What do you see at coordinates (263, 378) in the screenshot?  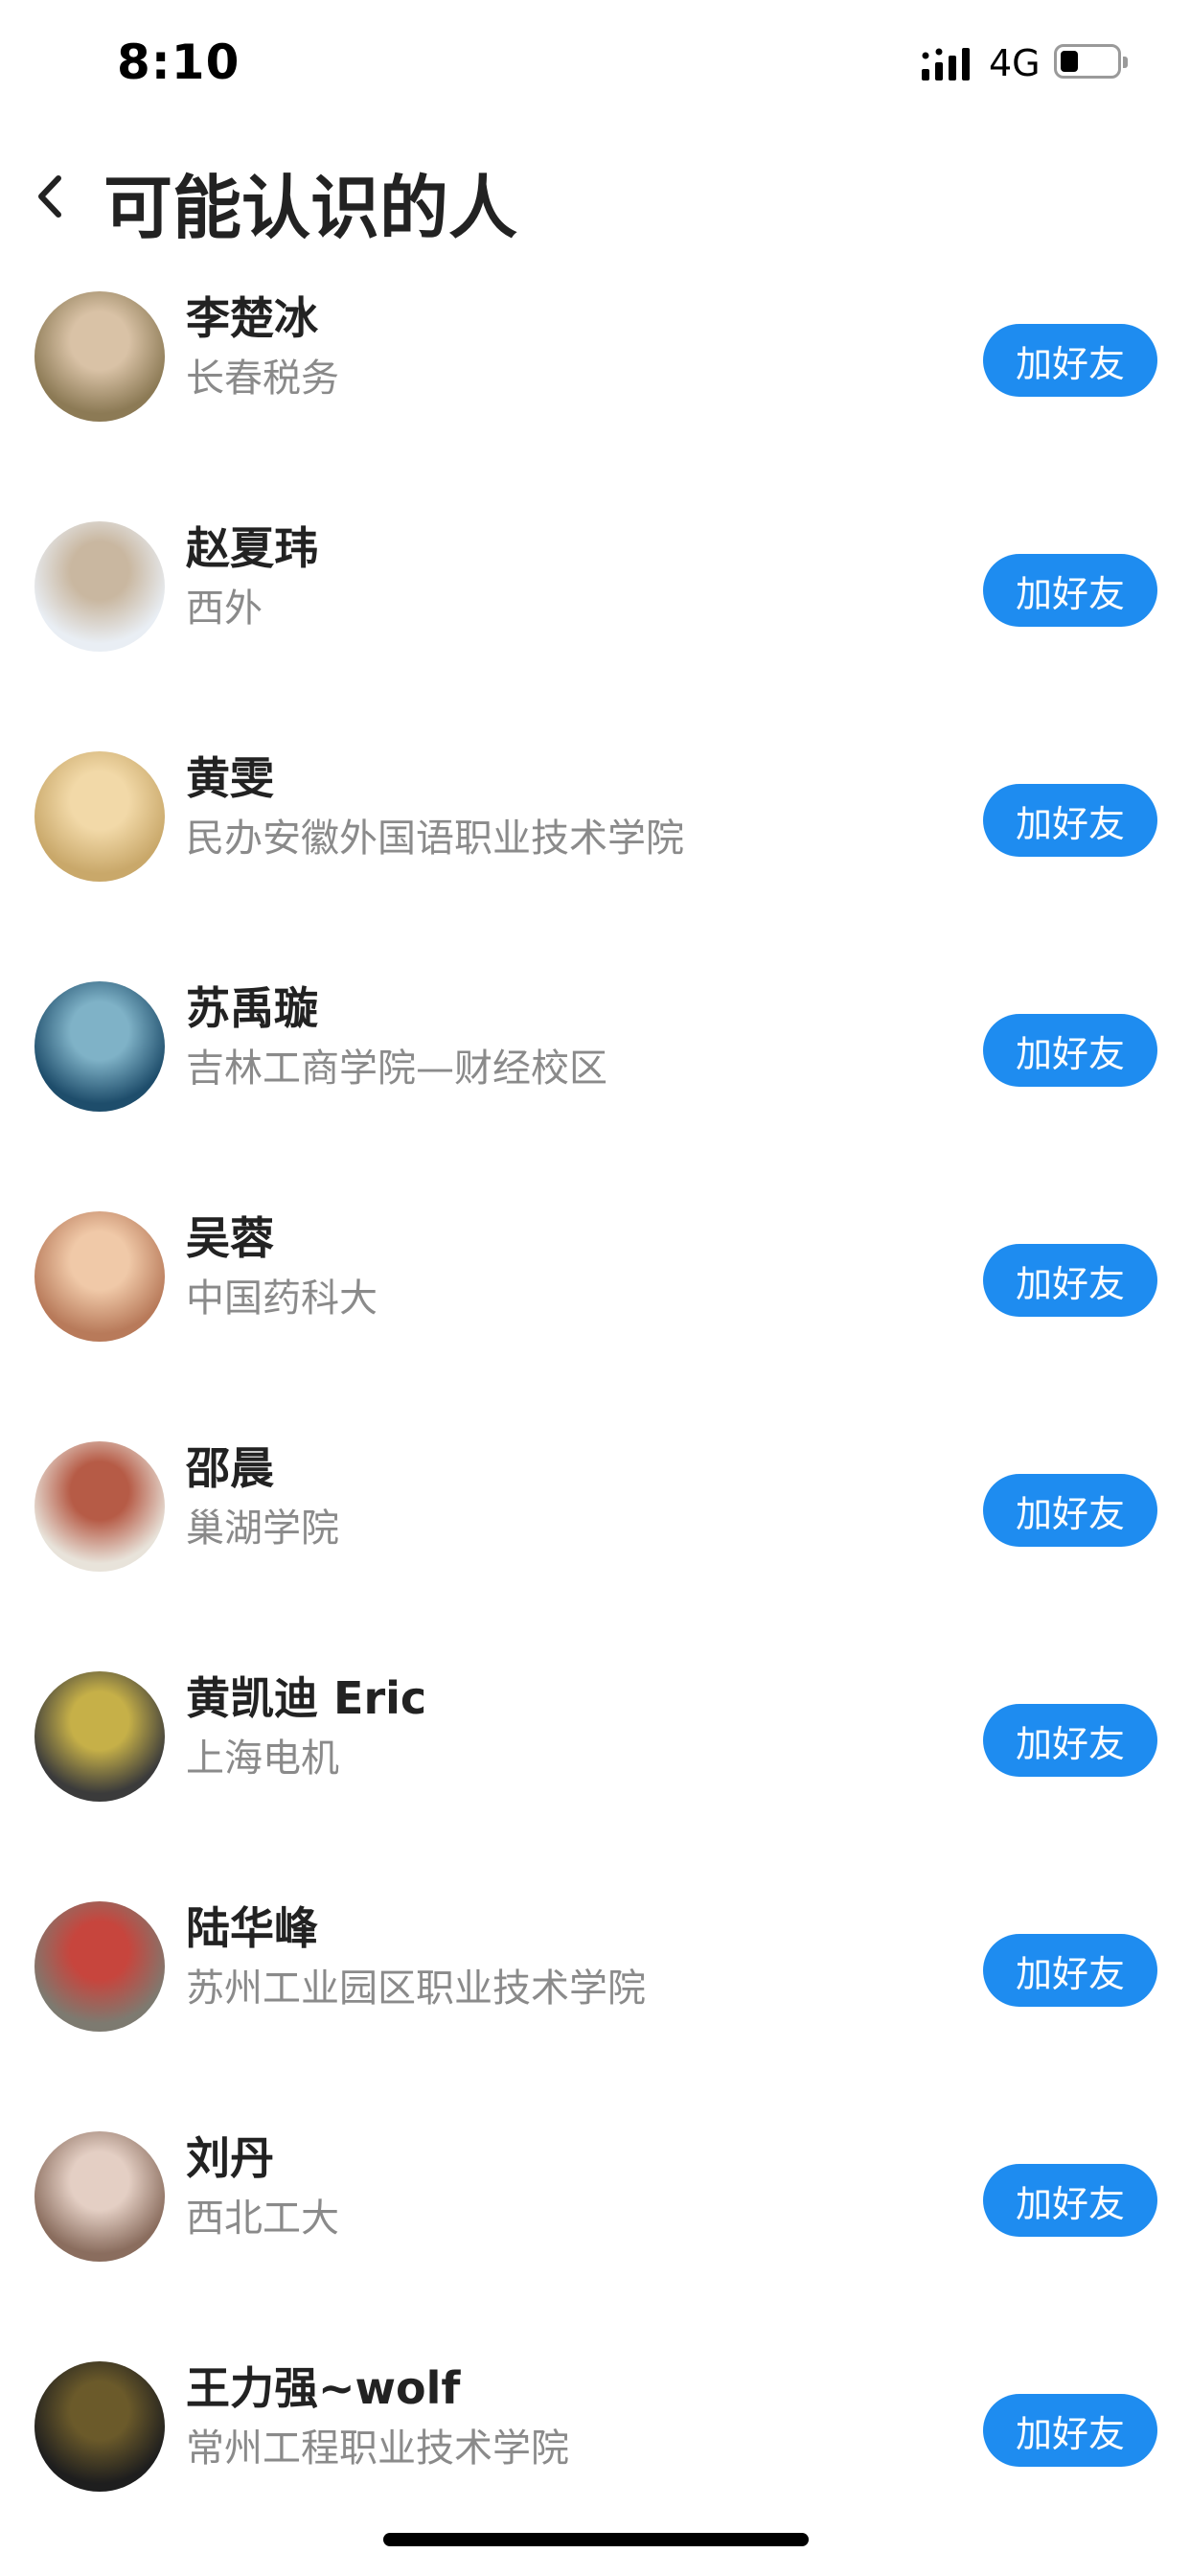 I see `person-organization: 长春税务` at bounding box center [263, 378].